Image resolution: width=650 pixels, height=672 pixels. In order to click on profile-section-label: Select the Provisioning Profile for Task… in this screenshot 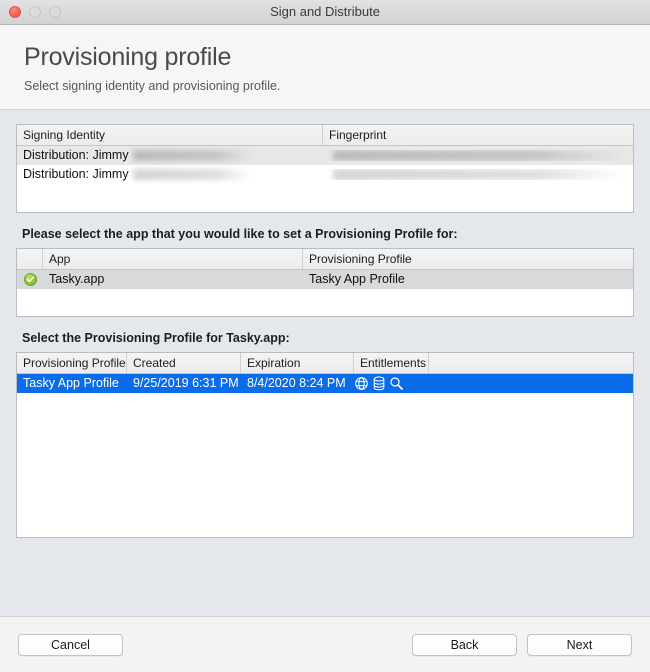, I will do `click(156, 338)`.